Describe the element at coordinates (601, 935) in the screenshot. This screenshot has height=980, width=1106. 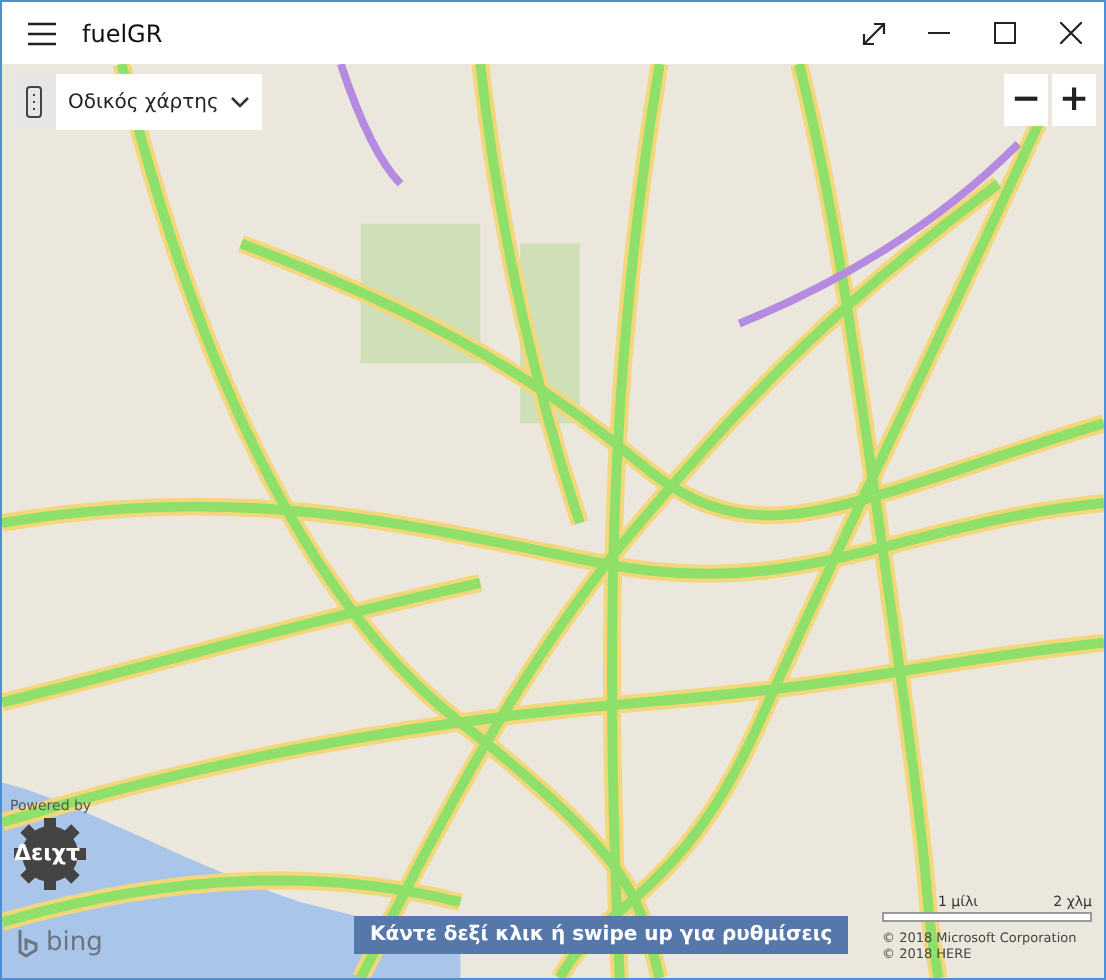
I see `hint-banner: Κάντε δεξί κλικ ή swipe up για ρυθμίσεις` at that location.